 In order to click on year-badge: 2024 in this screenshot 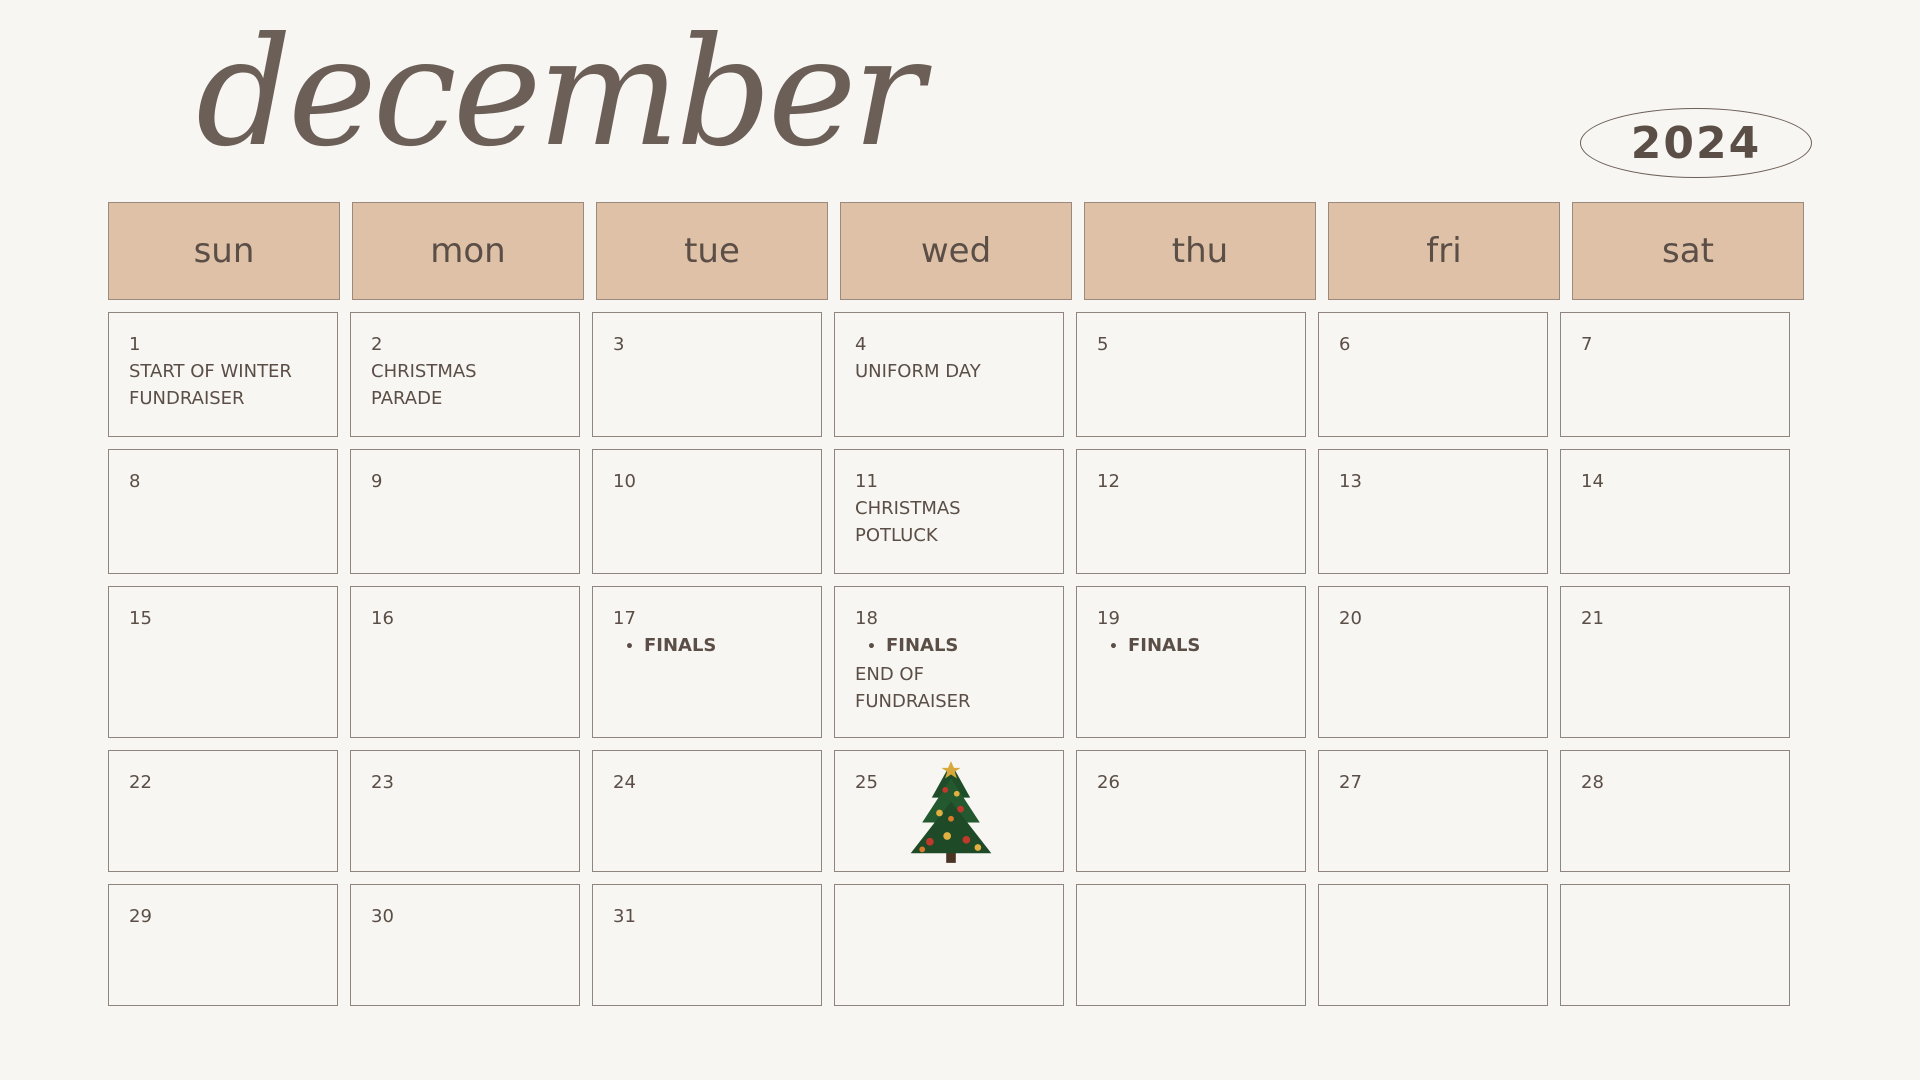, I will do `click(1696, 143)`.